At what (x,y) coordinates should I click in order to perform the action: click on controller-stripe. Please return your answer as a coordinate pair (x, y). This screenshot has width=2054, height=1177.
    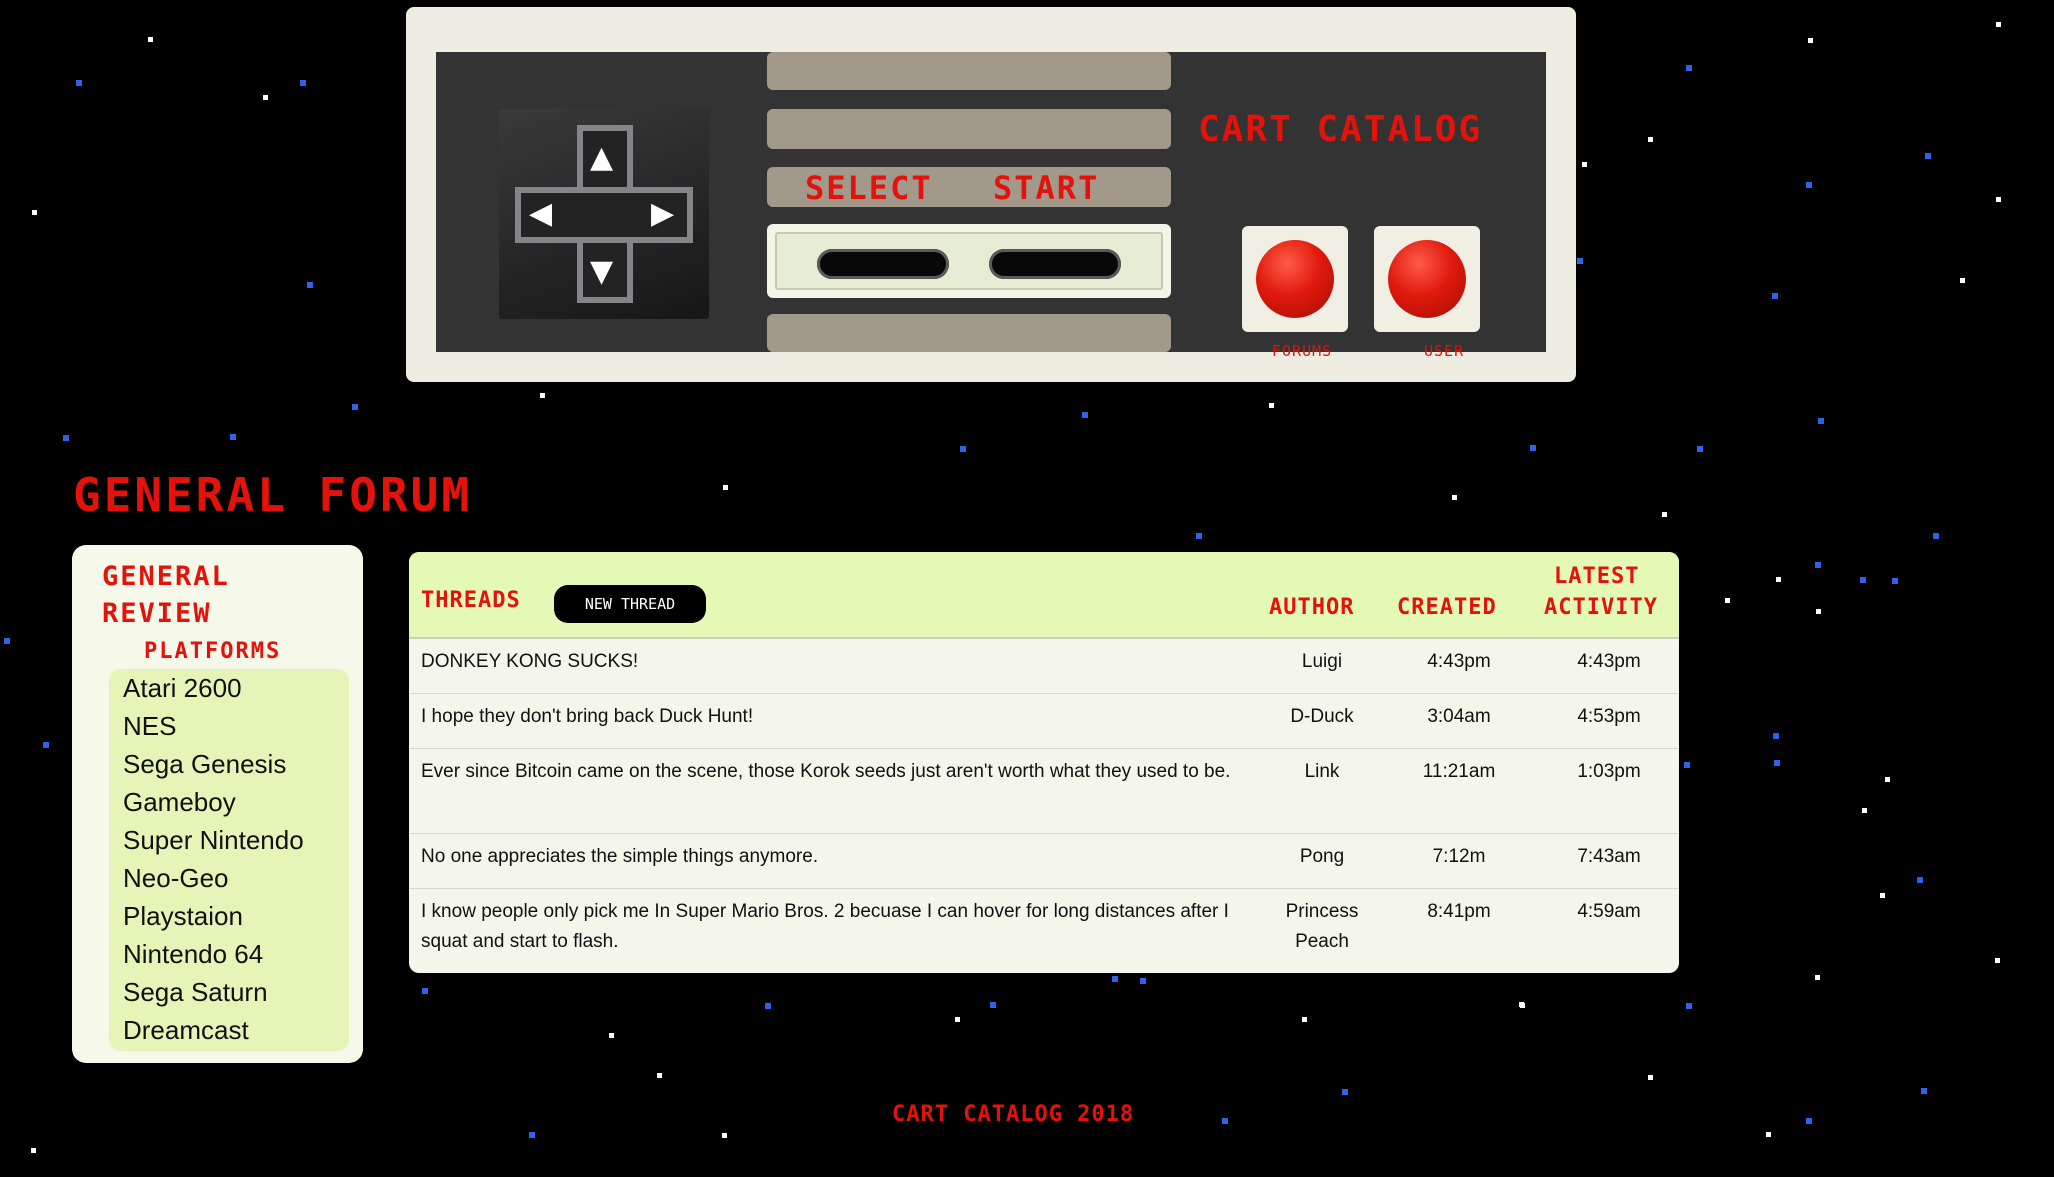
    Looking at the image, I should click on (969, 129).